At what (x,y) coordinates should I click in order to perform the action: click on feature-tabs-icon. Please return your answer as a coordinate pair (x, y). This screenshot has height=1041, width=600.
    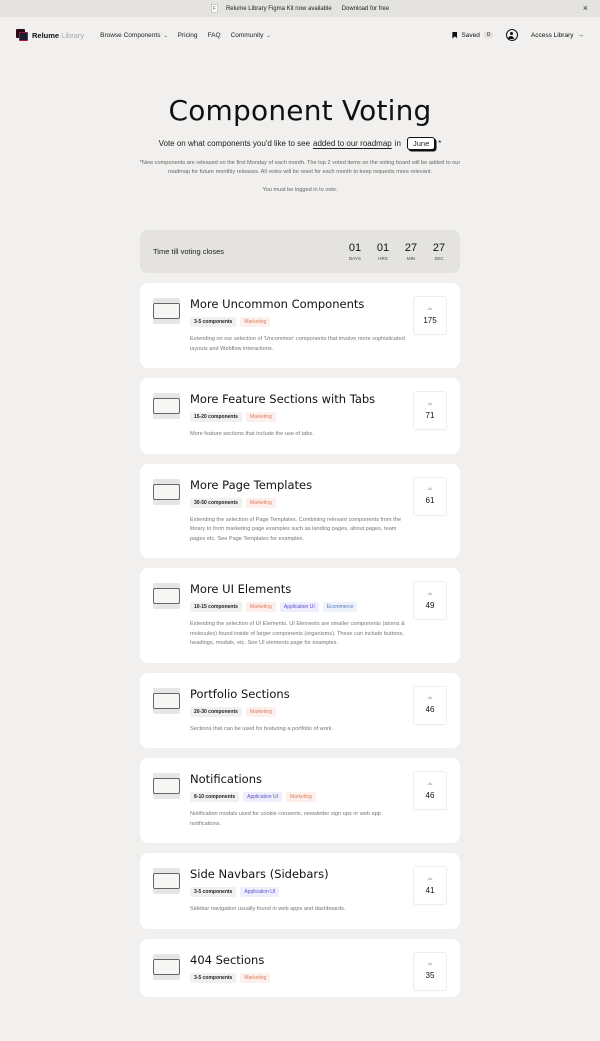
    Looking at the image, I should click on (166, 406).